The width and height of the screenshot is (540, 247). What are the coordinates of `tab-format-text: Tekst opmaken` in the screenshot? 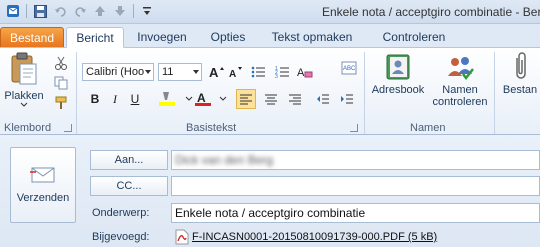 It's located at (312, 37).